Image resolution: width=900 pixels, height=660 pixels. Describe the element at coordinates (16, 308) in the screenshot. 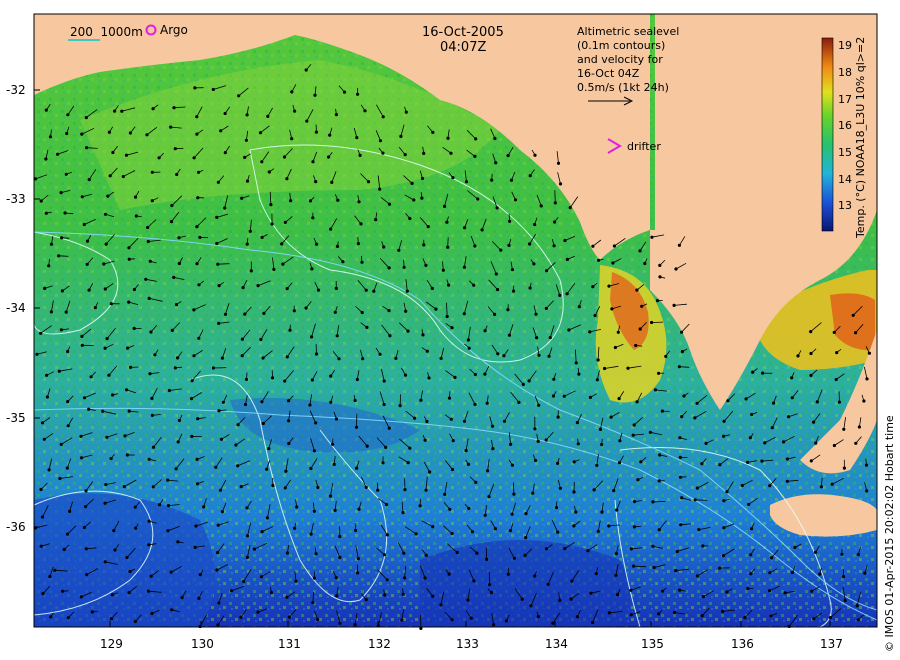

I see `lat-tick-label: -34` at that location.